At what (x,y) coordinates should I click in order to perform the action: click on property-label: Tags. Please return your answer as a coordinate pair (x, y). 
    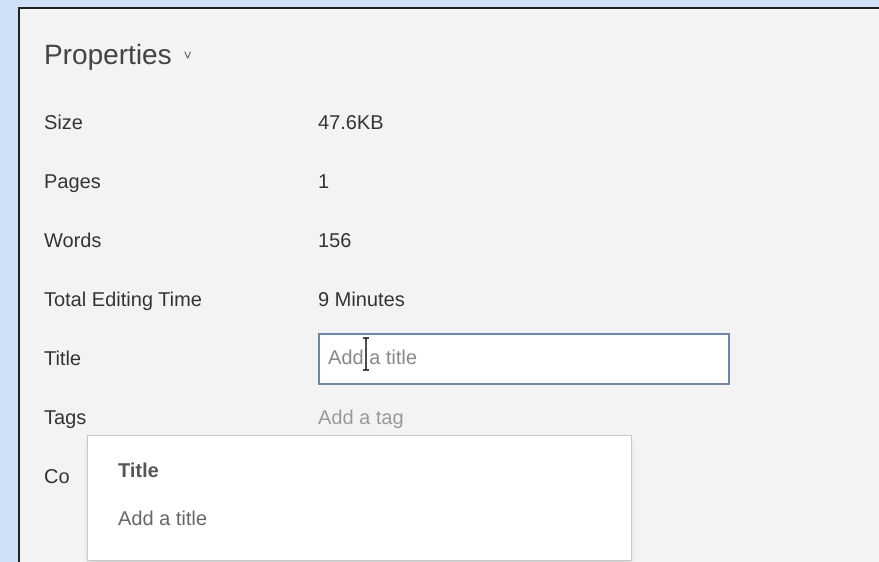
    Looking at the image, I should click on (65, 418).